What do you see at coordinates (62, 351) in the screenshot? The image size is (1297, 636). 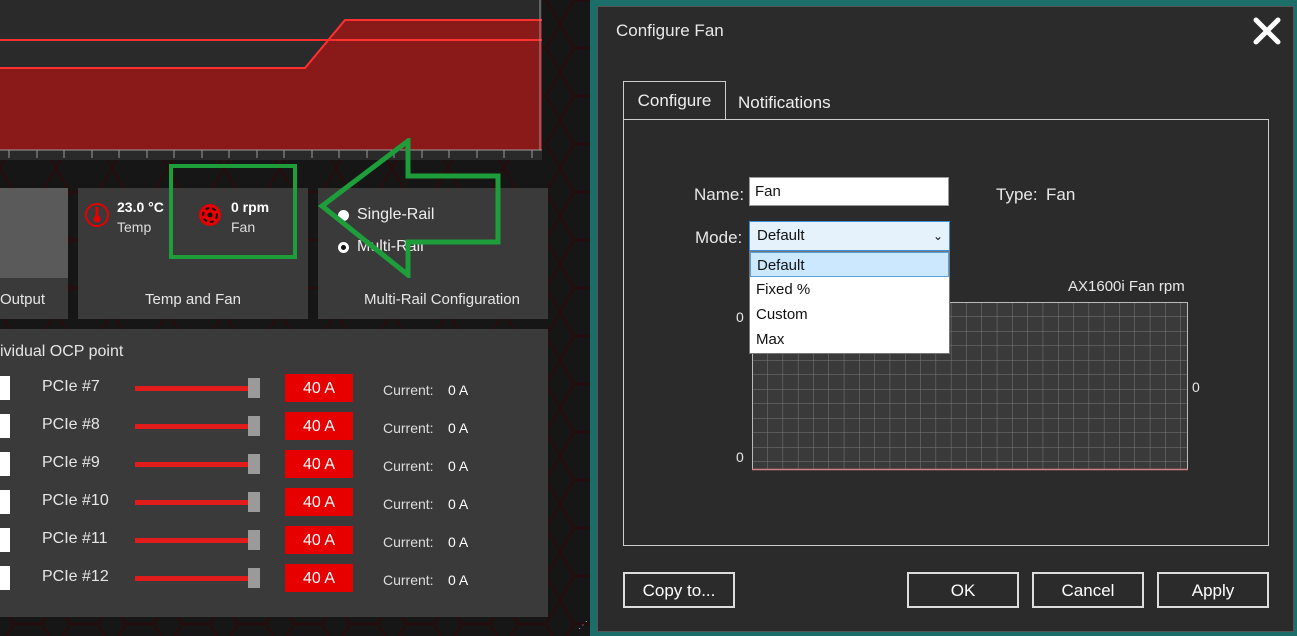 I see `ocp-title: ividual OCP point` at bounding box center [62, 351].